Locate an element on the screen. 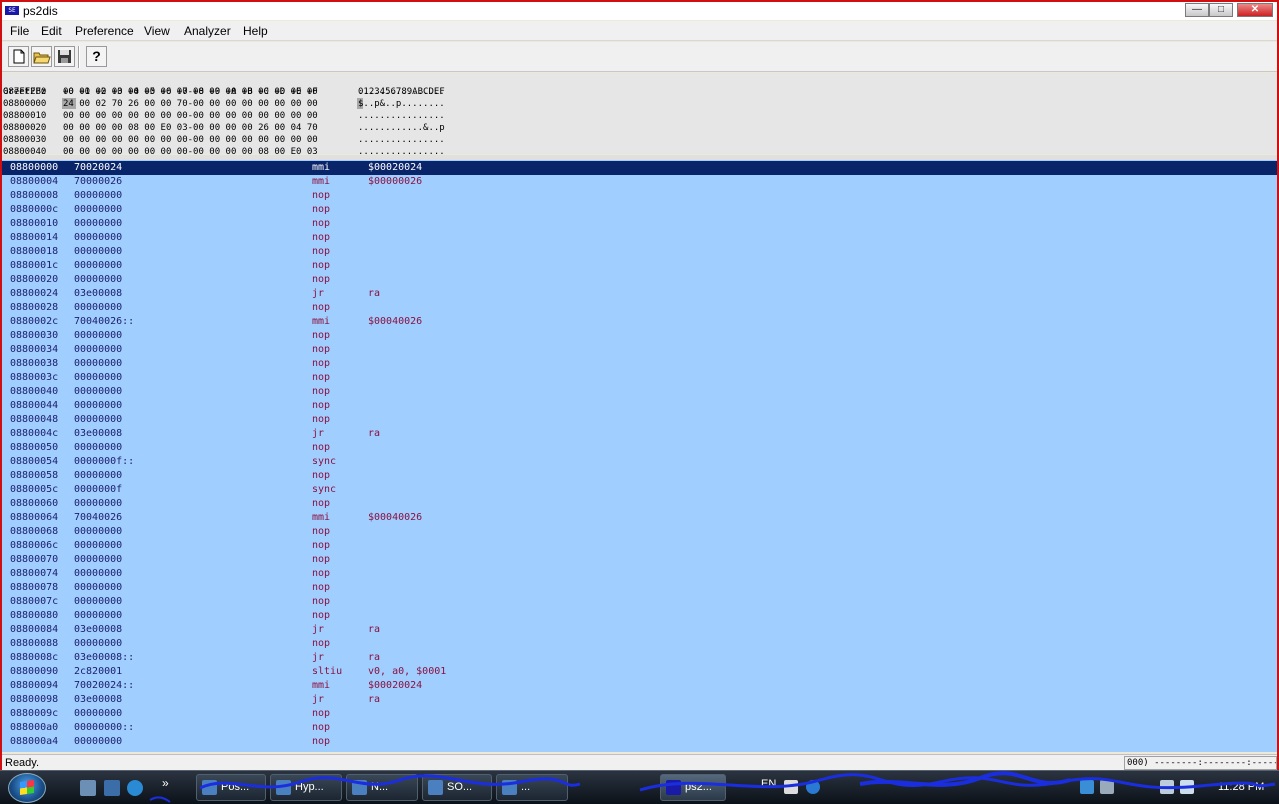  new-file-button is located at coordinates (18, 56).